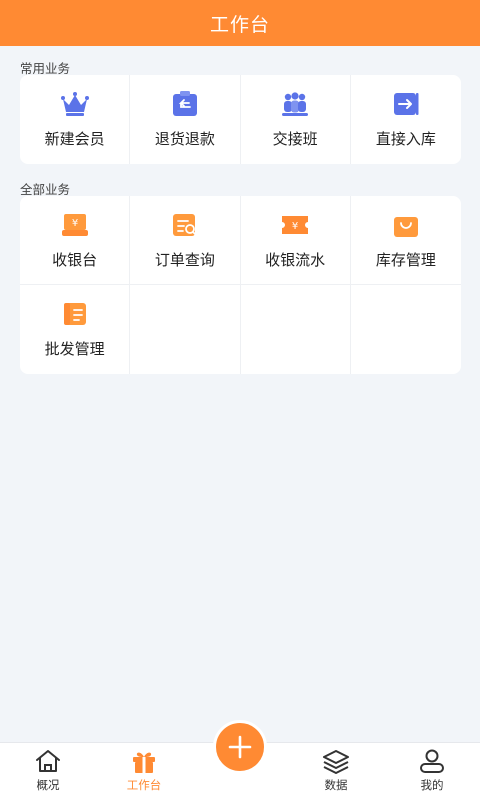 The image size is (480, 800). Describe the element at coordinates (75, 329) in the screenshot. I see `tile-wholesale: 批发管理` at that location.